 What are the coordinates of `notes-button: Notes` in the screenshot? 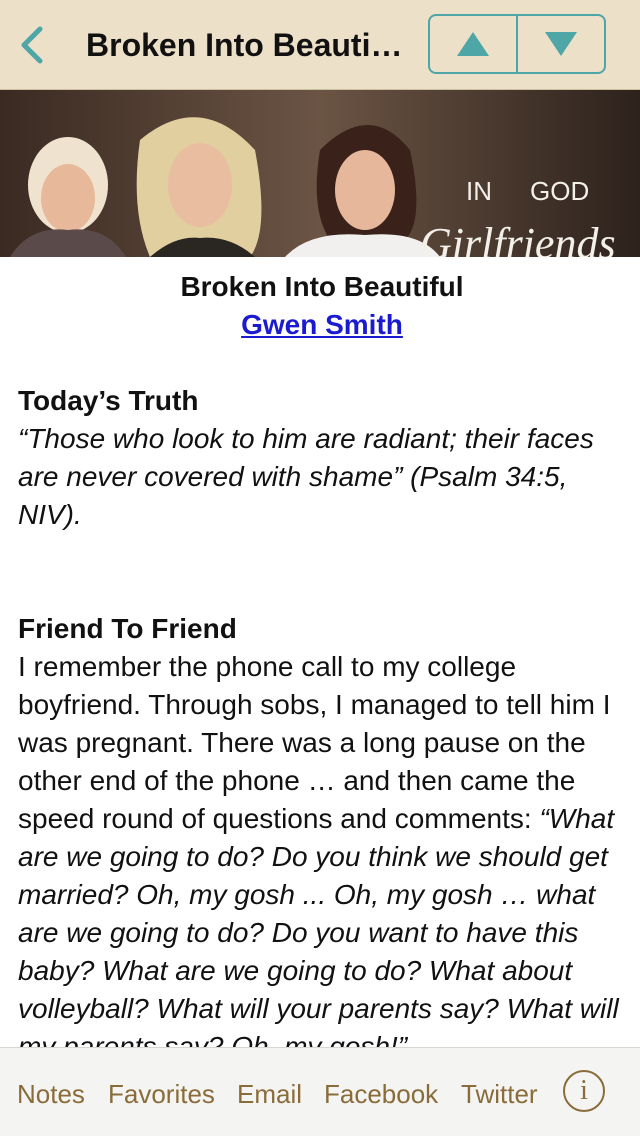 It's located at (51, 1094).